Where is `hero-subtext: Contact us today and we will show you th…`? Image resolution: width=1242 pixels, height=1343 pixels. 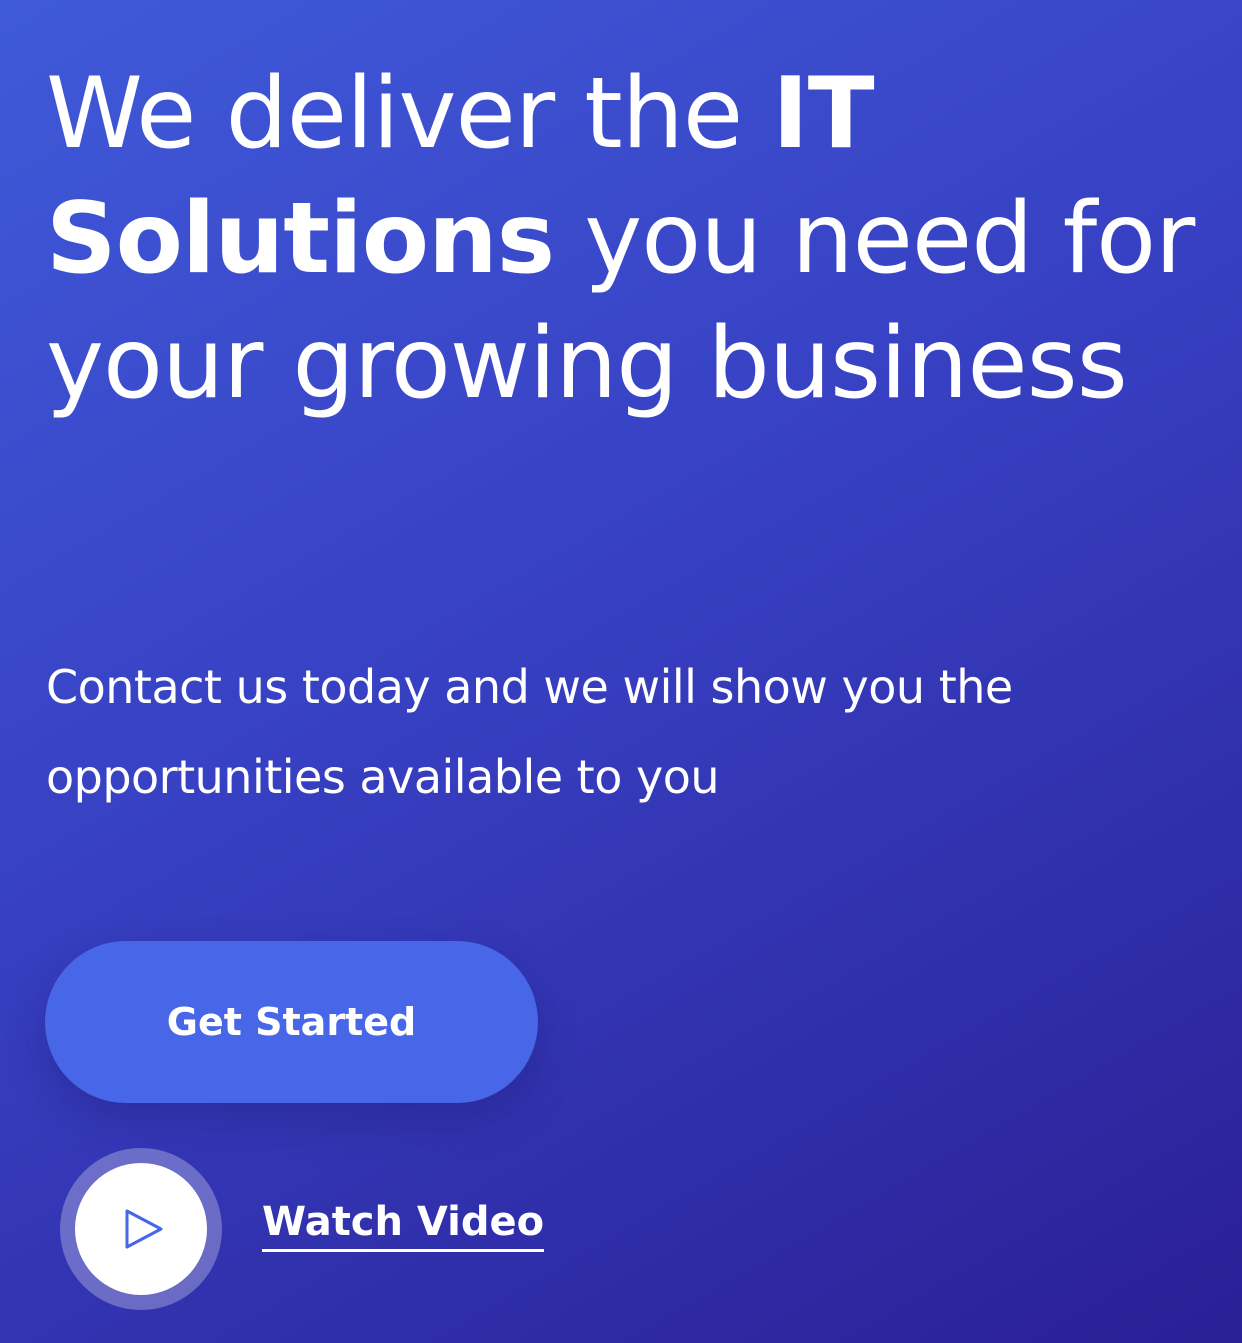 hero-subtext: Contact us today and we will show you th… is located at coordinates (529, 732).